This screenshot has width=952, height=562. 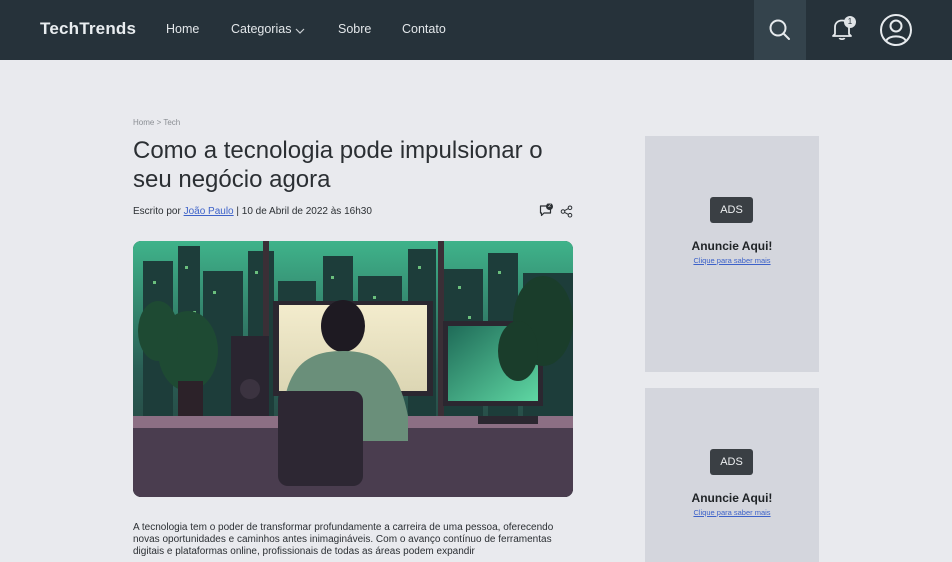 I want to click on share-icon, so click(x=566, y=211).